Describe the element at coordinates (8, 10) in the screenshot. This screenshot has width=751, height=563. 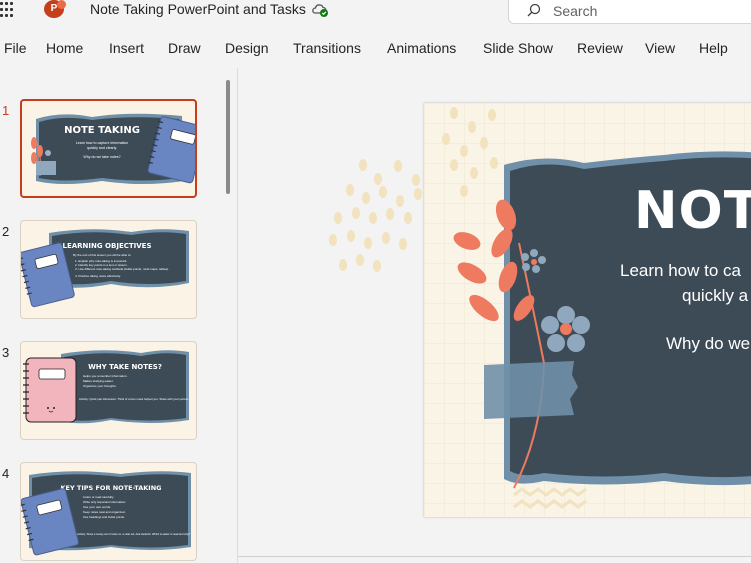
I see `app-launcher-icon` at that location.